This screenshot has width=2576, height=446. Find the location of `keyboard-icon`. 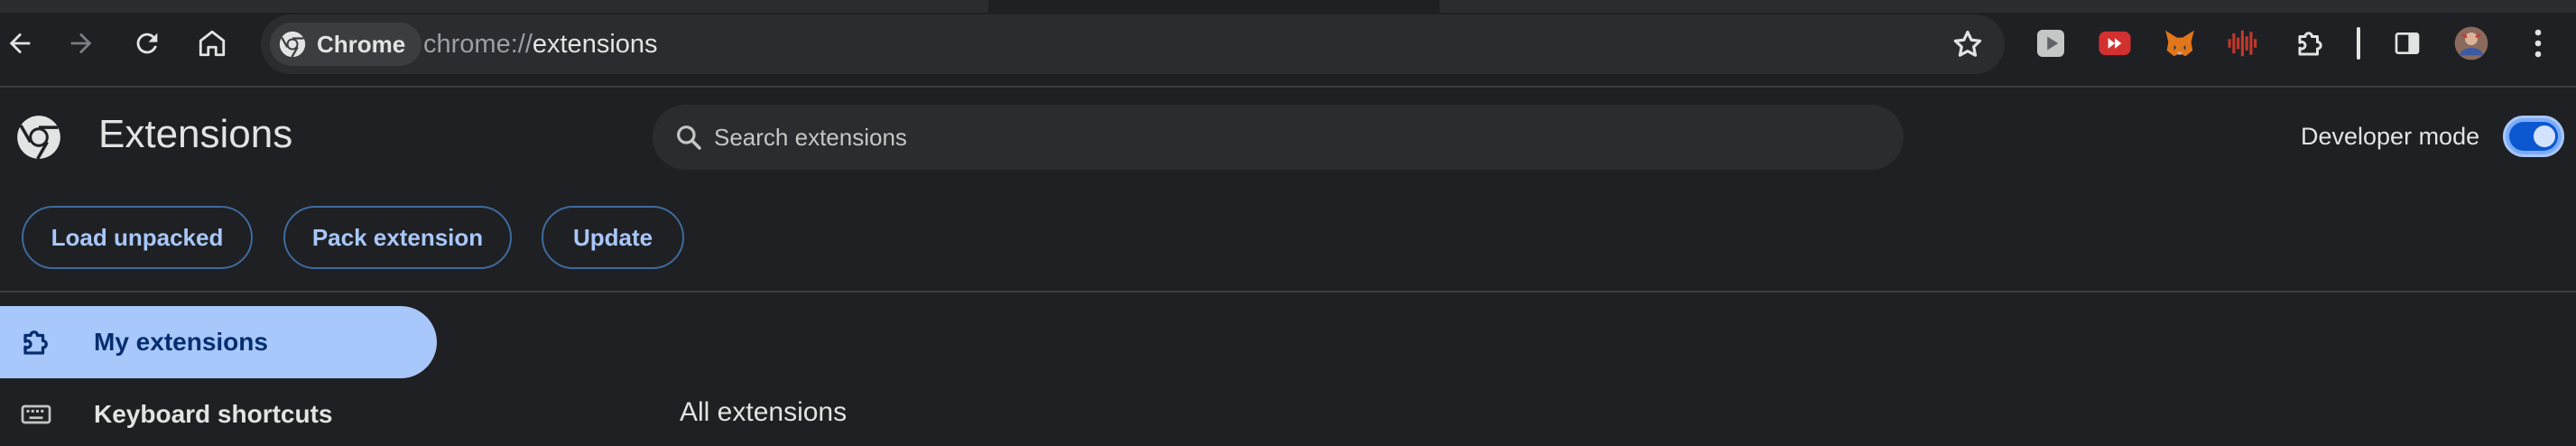

keyboard-icon is located at coordinates (36, 414).